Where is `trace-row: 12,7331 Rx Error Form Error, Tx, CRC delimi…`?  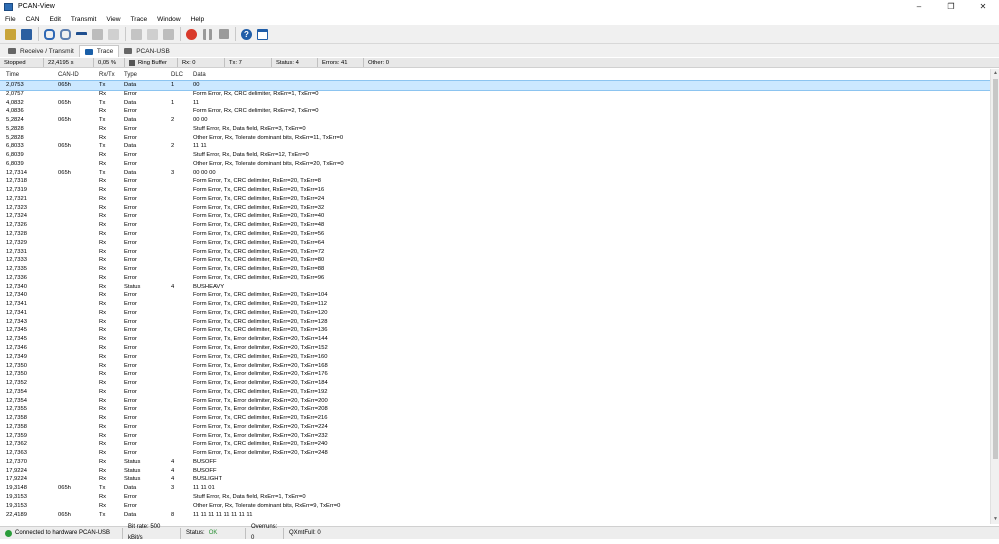
trace-row: 12,7331 Rx Error Form Error, Tx, CRC delimi… is located at coordinates (495, 252).